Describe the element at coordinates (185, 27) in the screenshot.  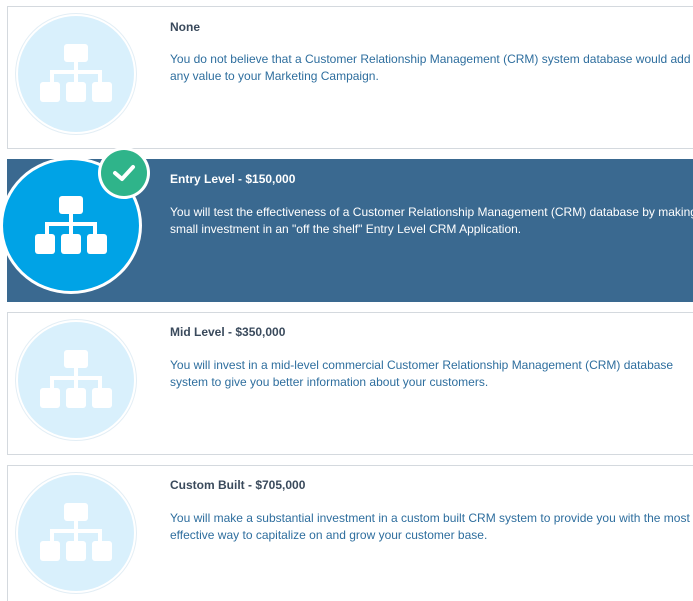
I see `option-title: None` at that location.